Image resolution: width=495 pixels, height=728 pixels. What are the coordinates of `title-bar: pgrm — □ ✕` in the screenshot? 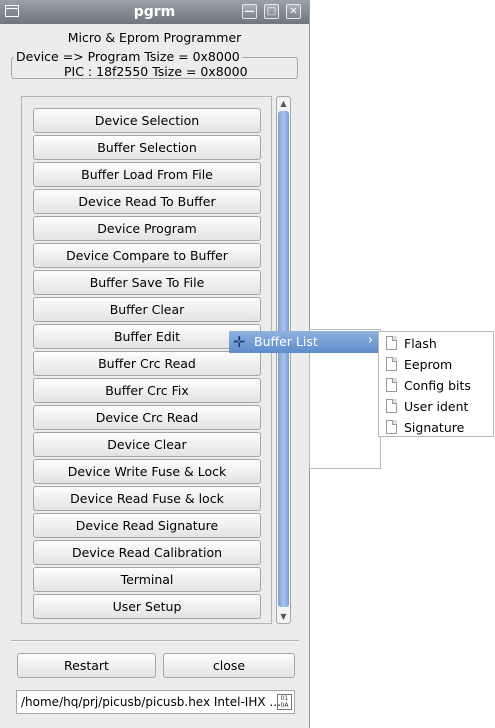 It's located at (154, 12).